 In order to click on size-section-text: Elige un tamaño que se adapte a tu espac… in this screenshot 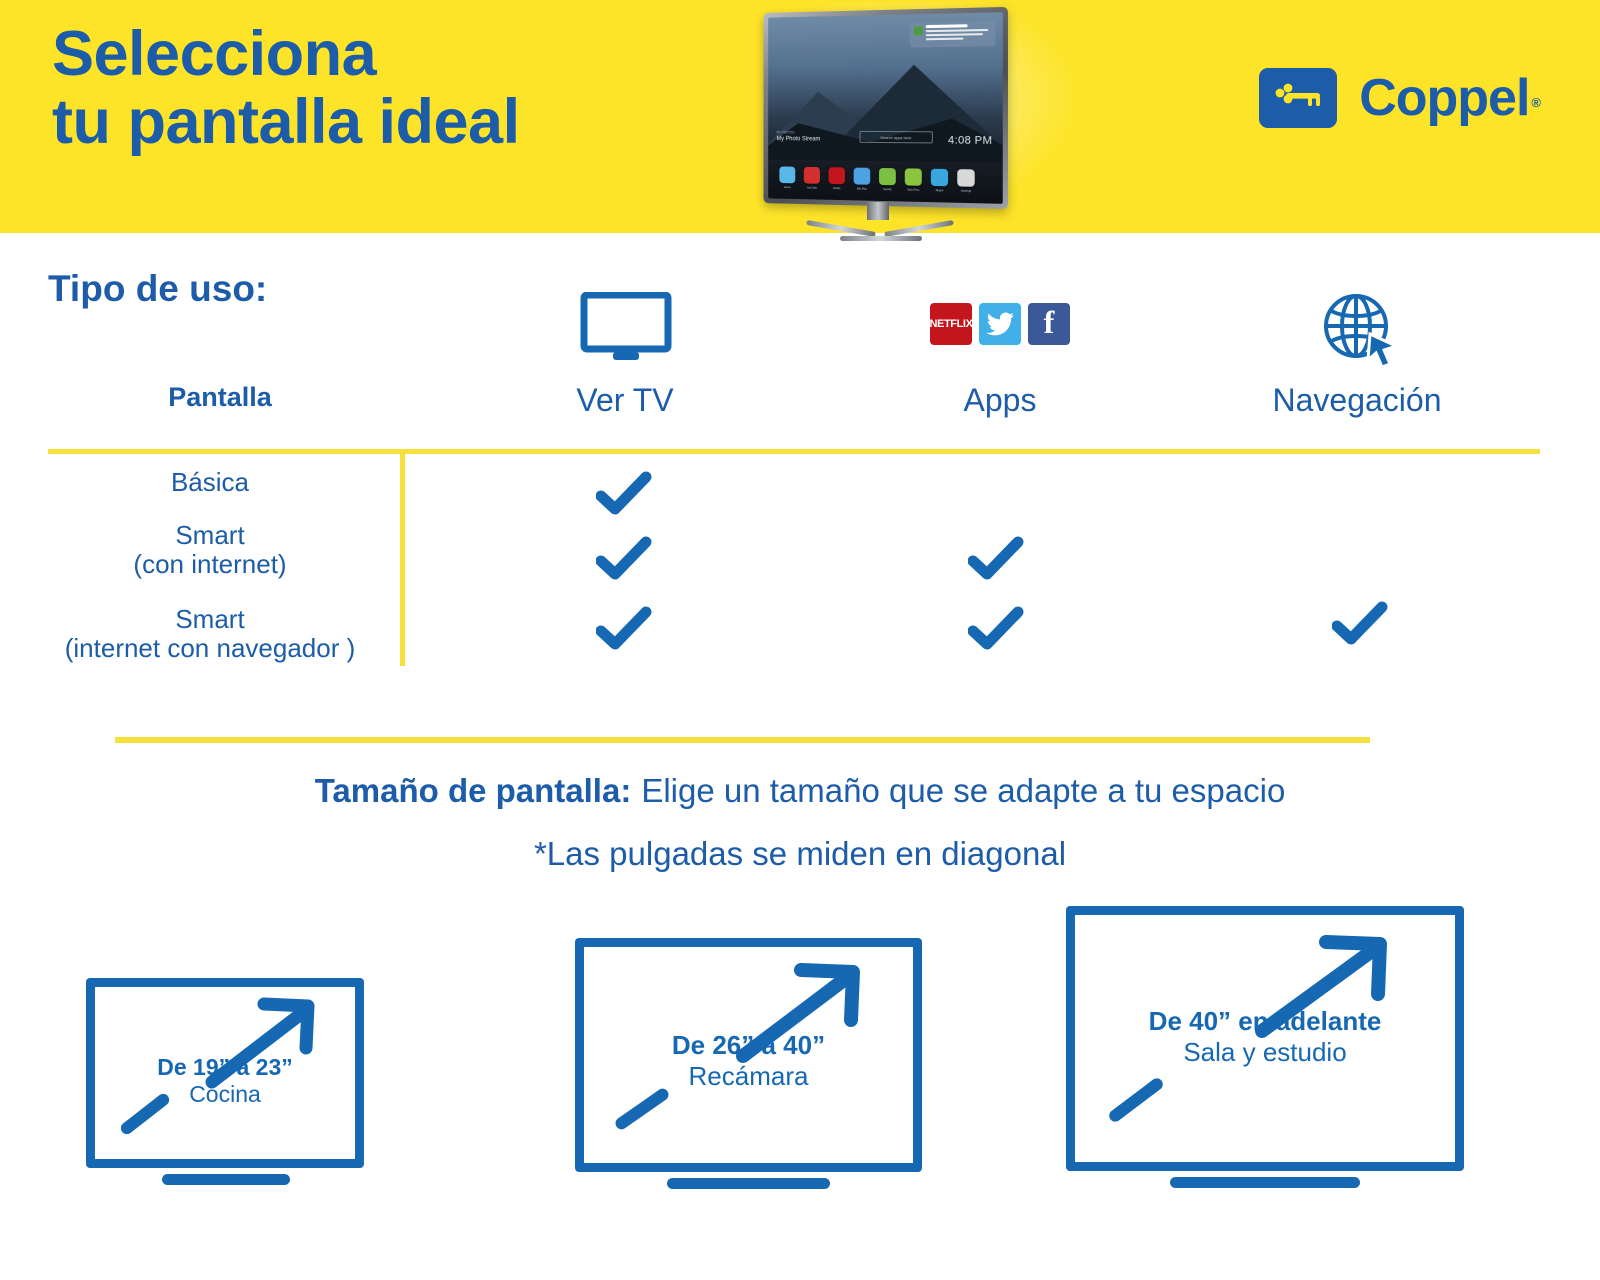, I will do `click(963, 790)`.